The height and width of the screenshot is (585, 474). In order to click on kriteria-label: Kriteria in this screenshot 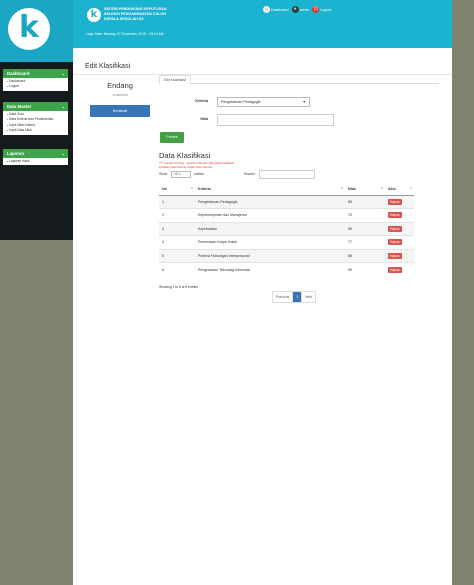, I will do `click(201, 101)`.